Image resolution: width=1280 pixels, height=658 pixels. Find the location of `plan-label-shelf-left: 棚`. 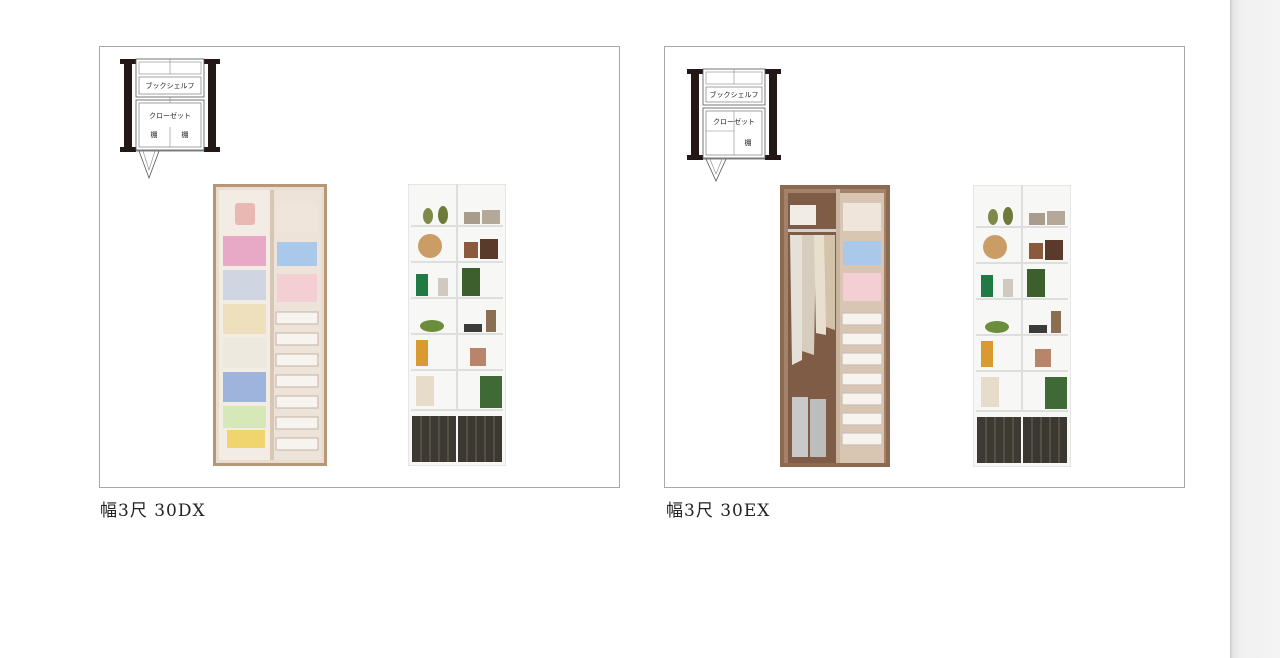

plan-label-shelf-left: 棚 is located at coordinates (154, 134).